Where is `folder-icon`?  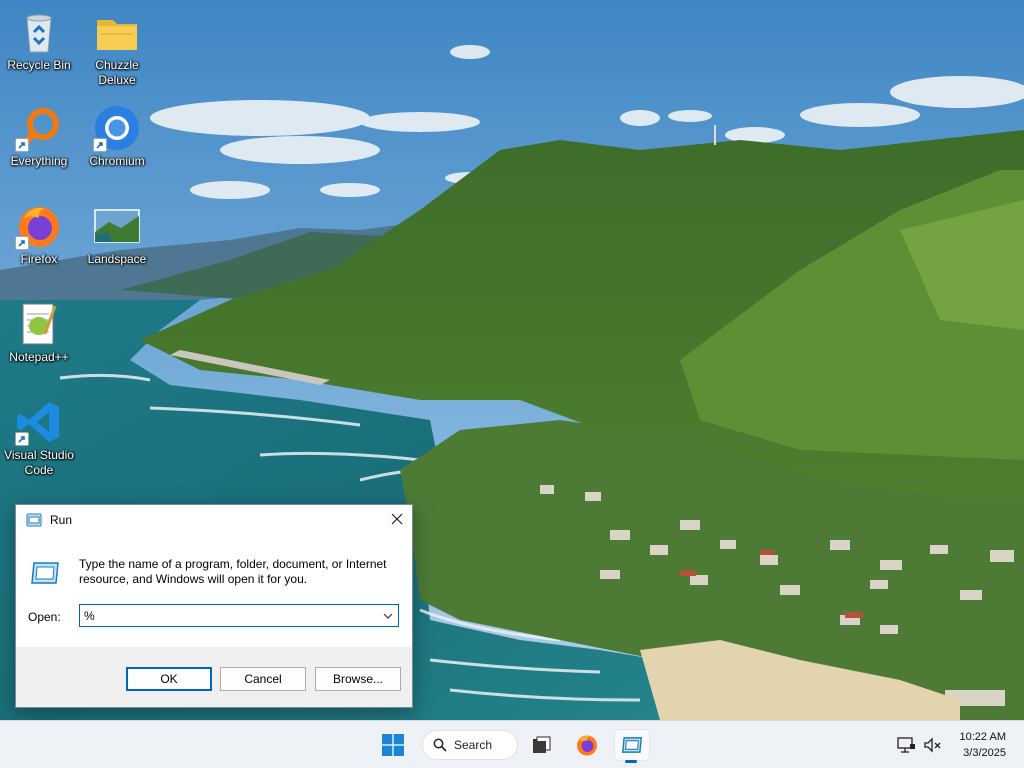
folder-icon is located at coordinates (117, 32).